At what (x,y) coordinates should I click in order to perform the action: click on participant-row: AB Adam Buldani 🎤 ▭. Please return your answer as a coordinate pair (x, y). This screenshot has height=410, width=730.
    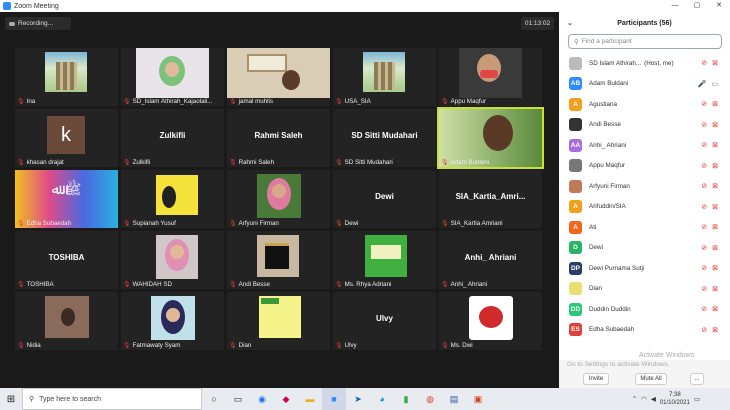
    Looking at the image, I should click on (644, 84).